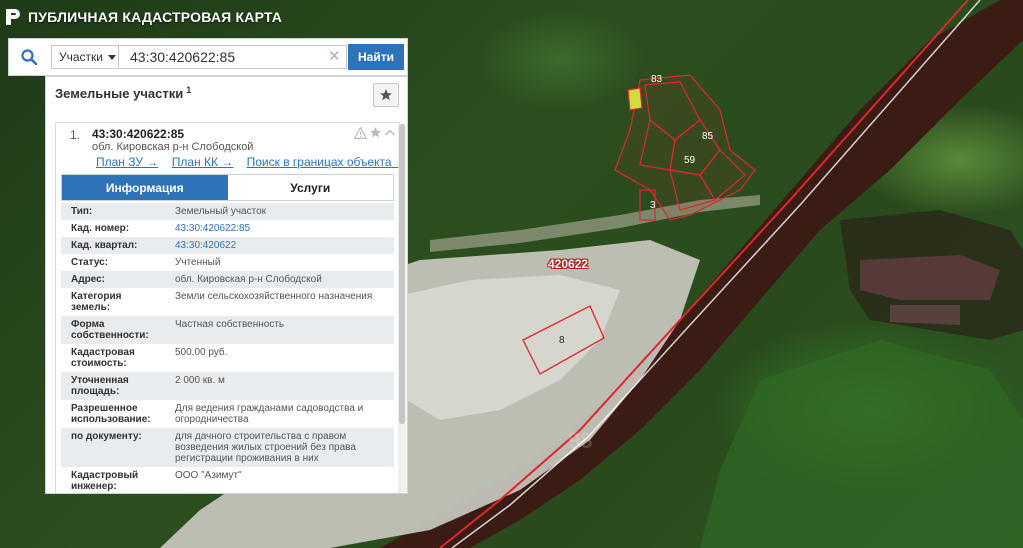  What do you see at coordinates (281, 302) in the screenshot?
I see `row-value: Земли сельскохозяйственного назначения` at bounding box center [281, 302].